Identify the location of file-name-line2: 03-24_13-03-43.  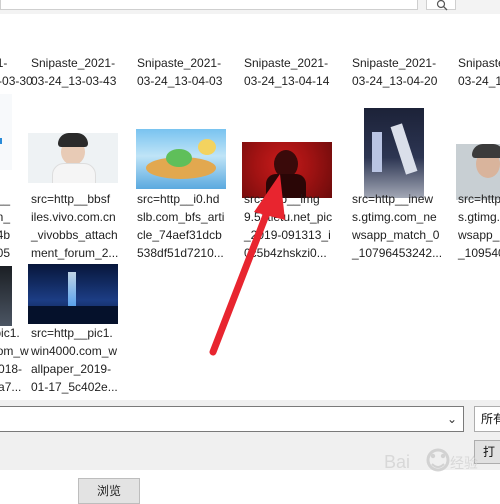
(74, 81).